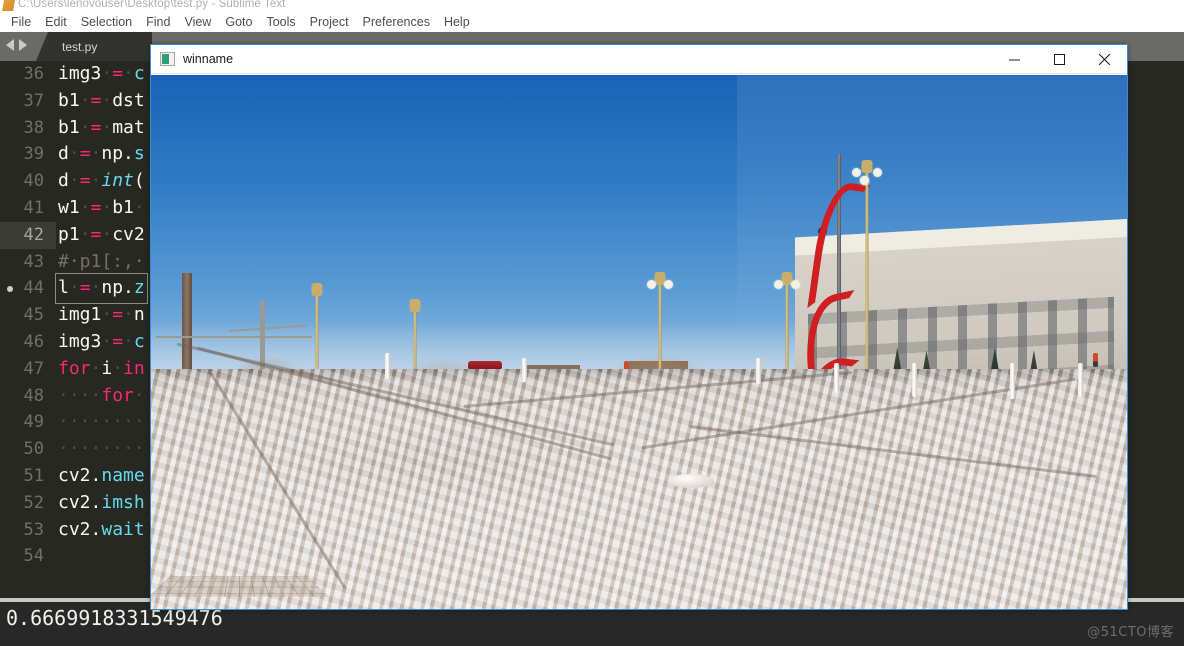  I want to click on code-line-active: 44 l·=·np.z, so click(74, 289).